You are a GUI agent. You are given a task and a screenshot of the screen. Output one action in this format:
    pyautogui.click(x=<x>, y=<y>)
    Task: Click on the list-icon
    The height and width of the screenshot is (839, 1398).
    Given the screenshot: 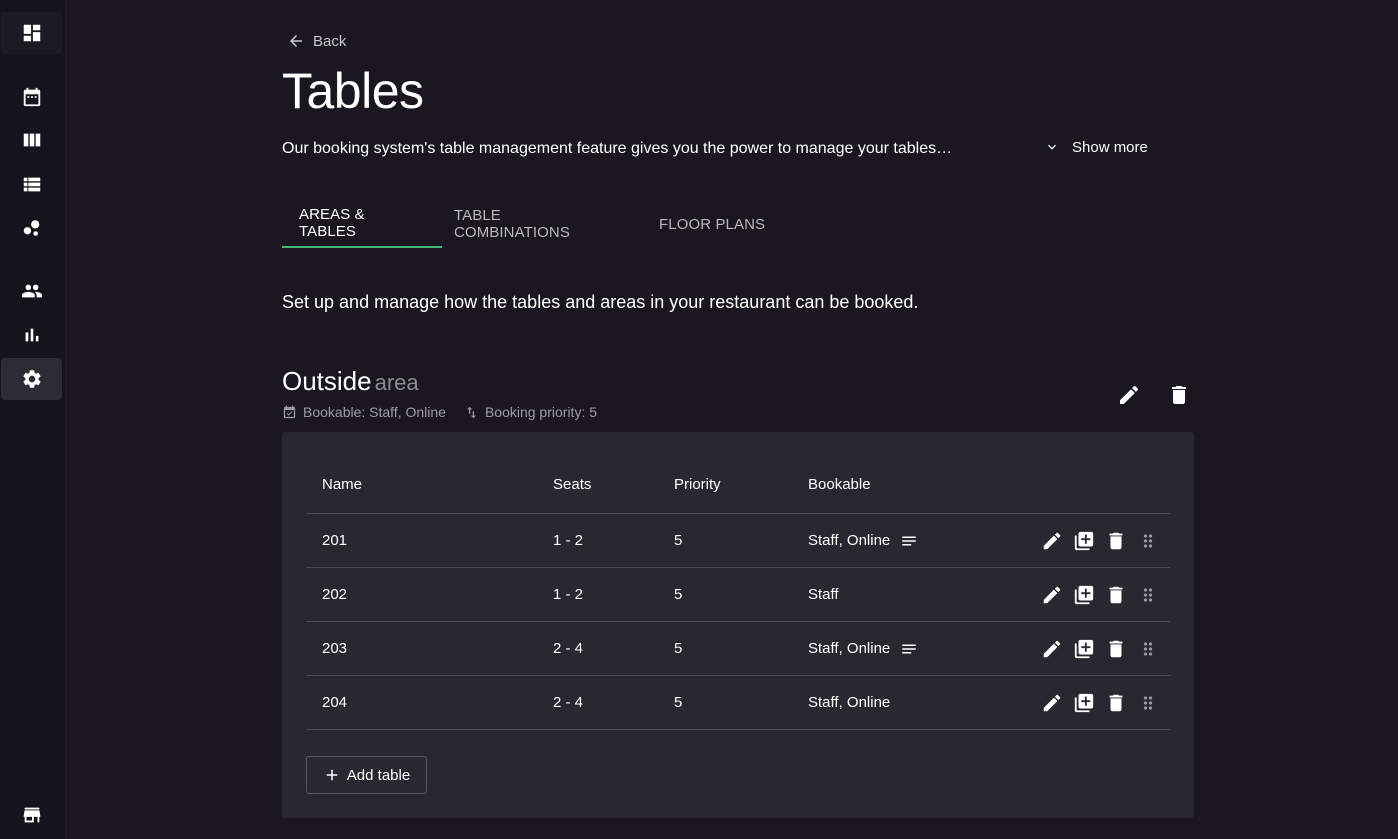 What is the action you would take?
    pyautogui.click(x=31, y=184)
    